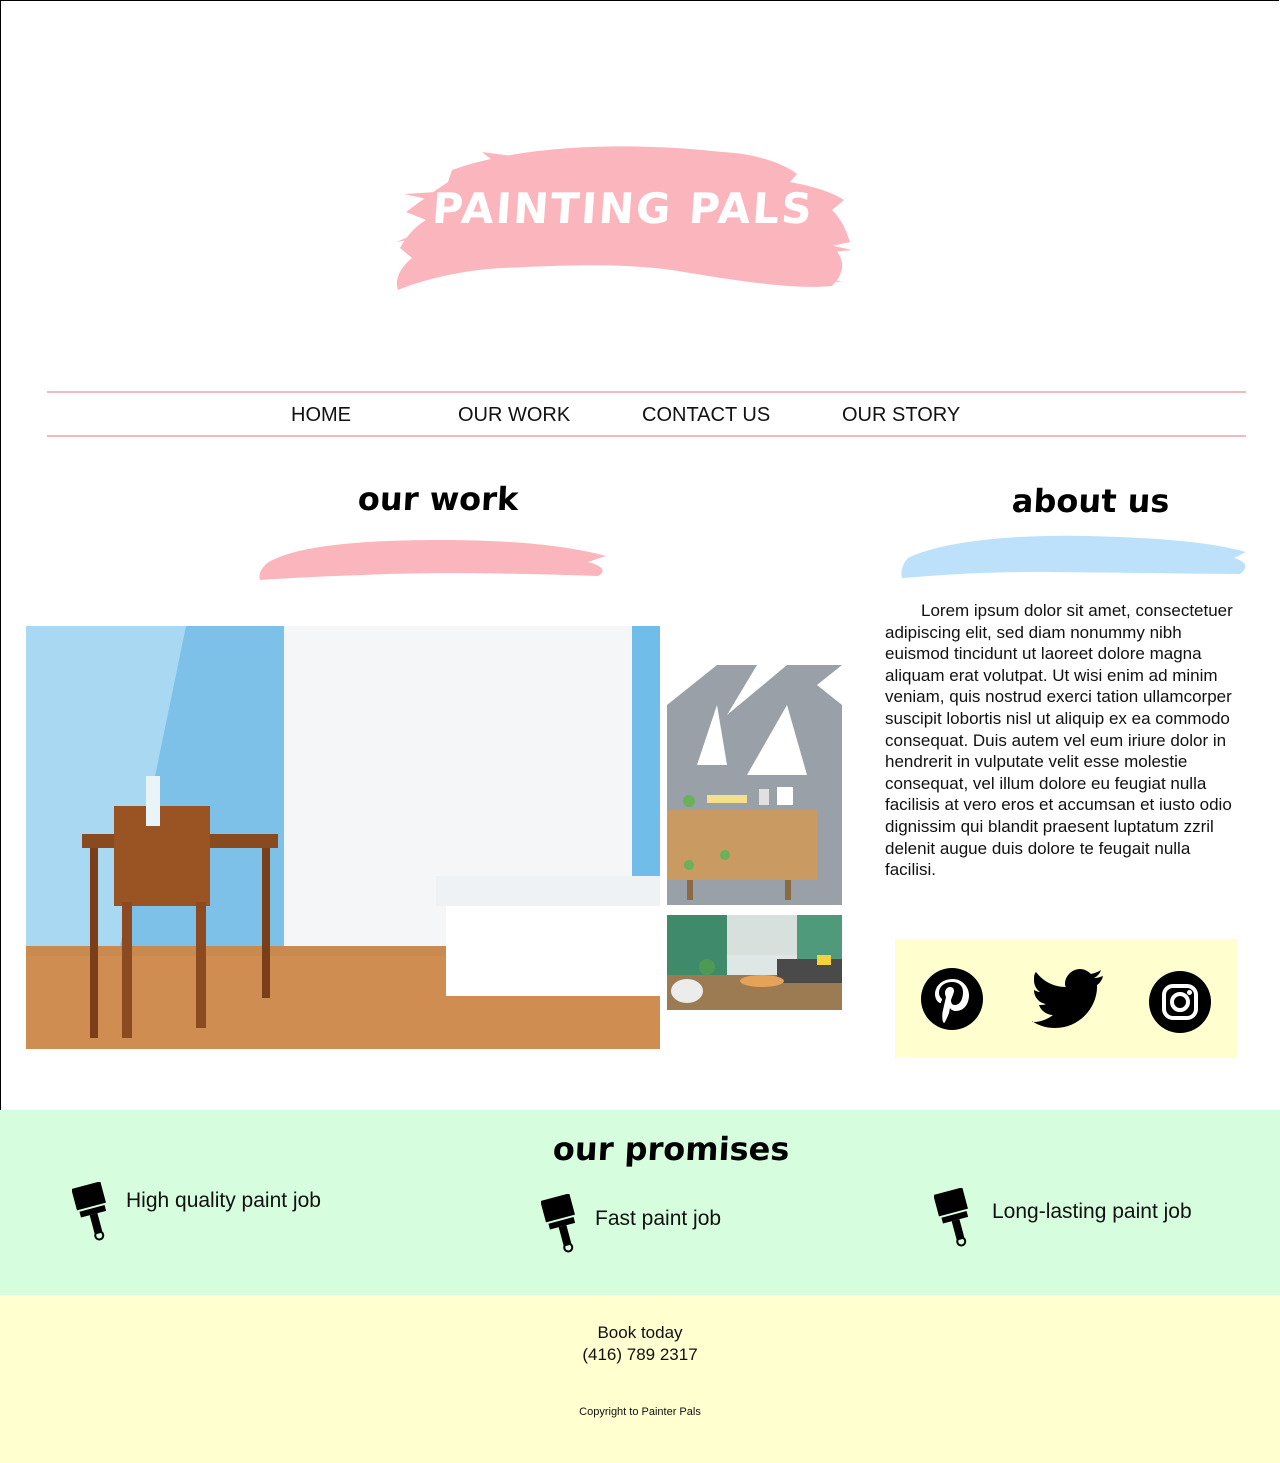 Image resolution: width=1280 pixels, height=1463 pixels. Describe the element at coordinates (640, 1355) in the screenshot. I see `footer-phone: (416) 789 2317` at that location.